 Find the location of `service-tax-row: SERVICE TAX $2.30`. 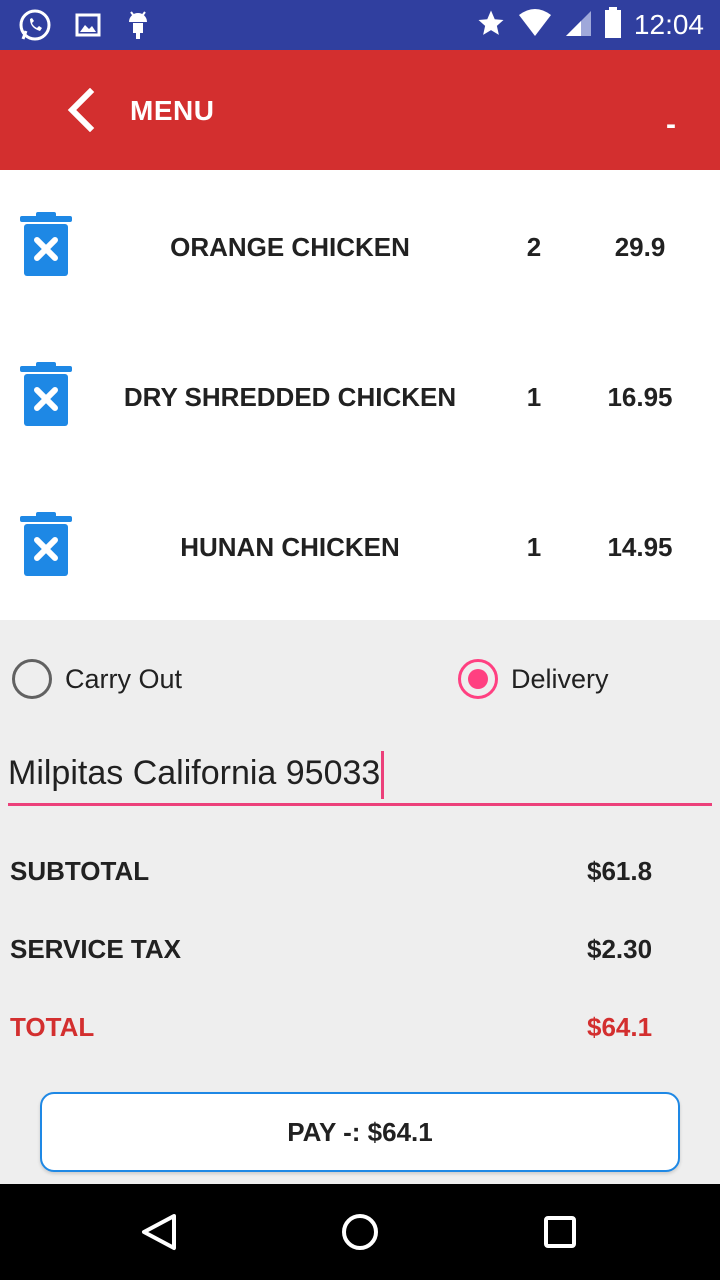

service-tax-row: SERVICE TAX $2.30 is located at coordinates (355, 954).